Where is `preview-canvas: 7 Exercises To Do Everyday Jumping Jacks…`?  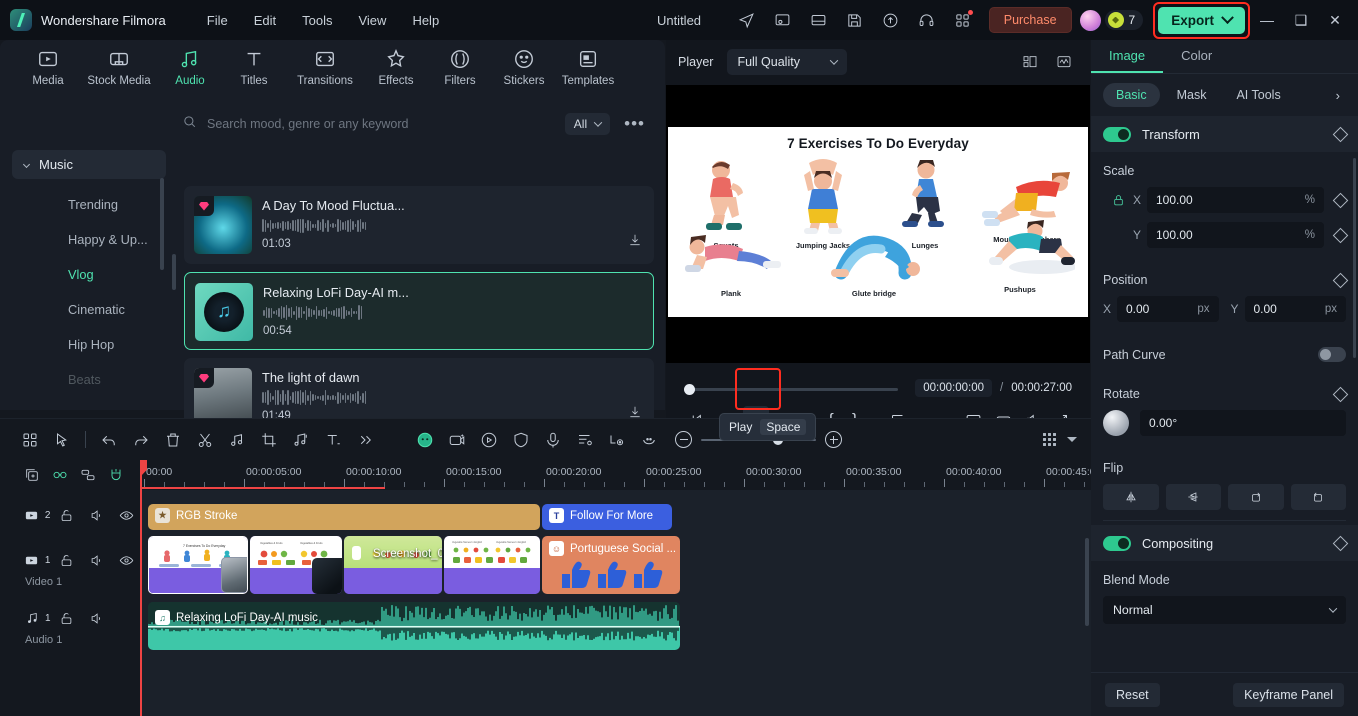
preview-canvas: 7 Exercises To Do Everyday Jumping Jacks… is located at coordinates (878, 222).